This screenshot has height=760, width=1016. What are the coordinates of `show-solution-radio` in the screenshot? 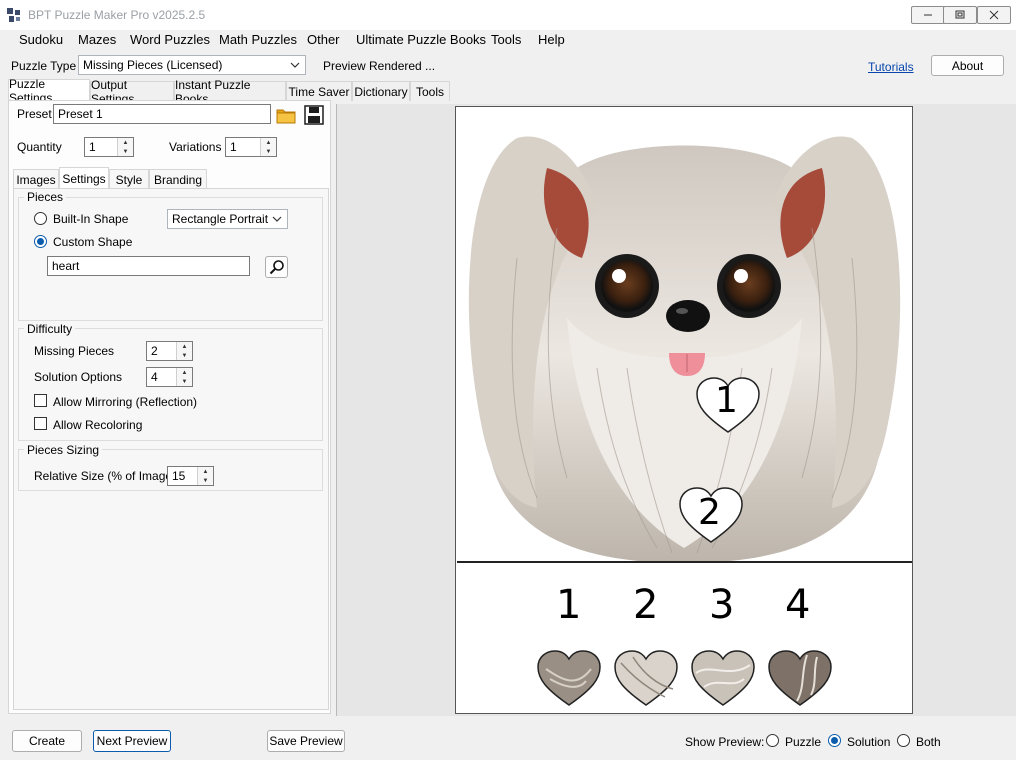 It's located at (834, 740).